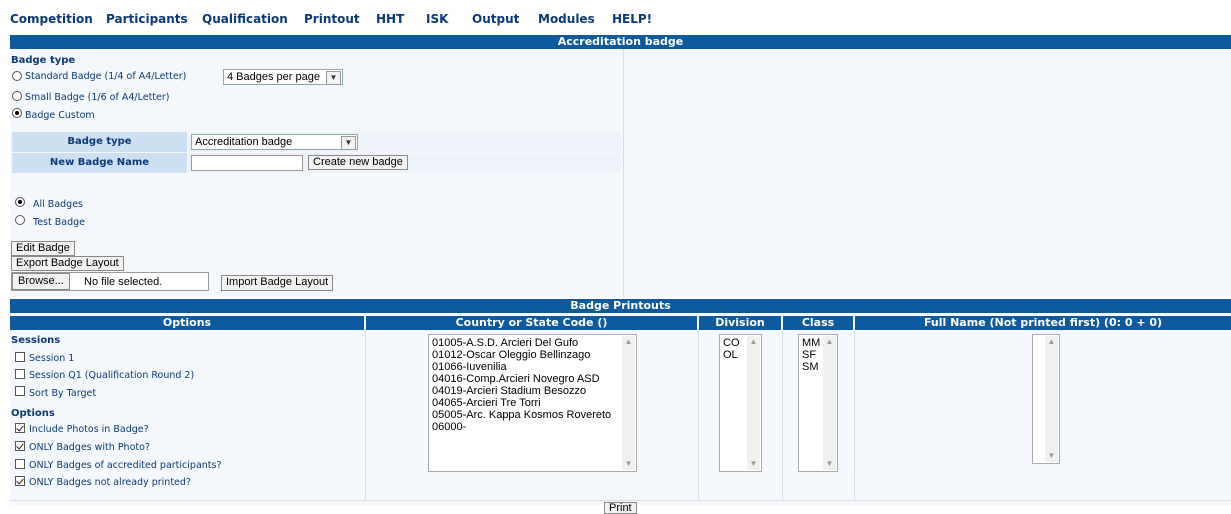  I want to click on printouts-title: Badge Printouts, so click(620, 306).